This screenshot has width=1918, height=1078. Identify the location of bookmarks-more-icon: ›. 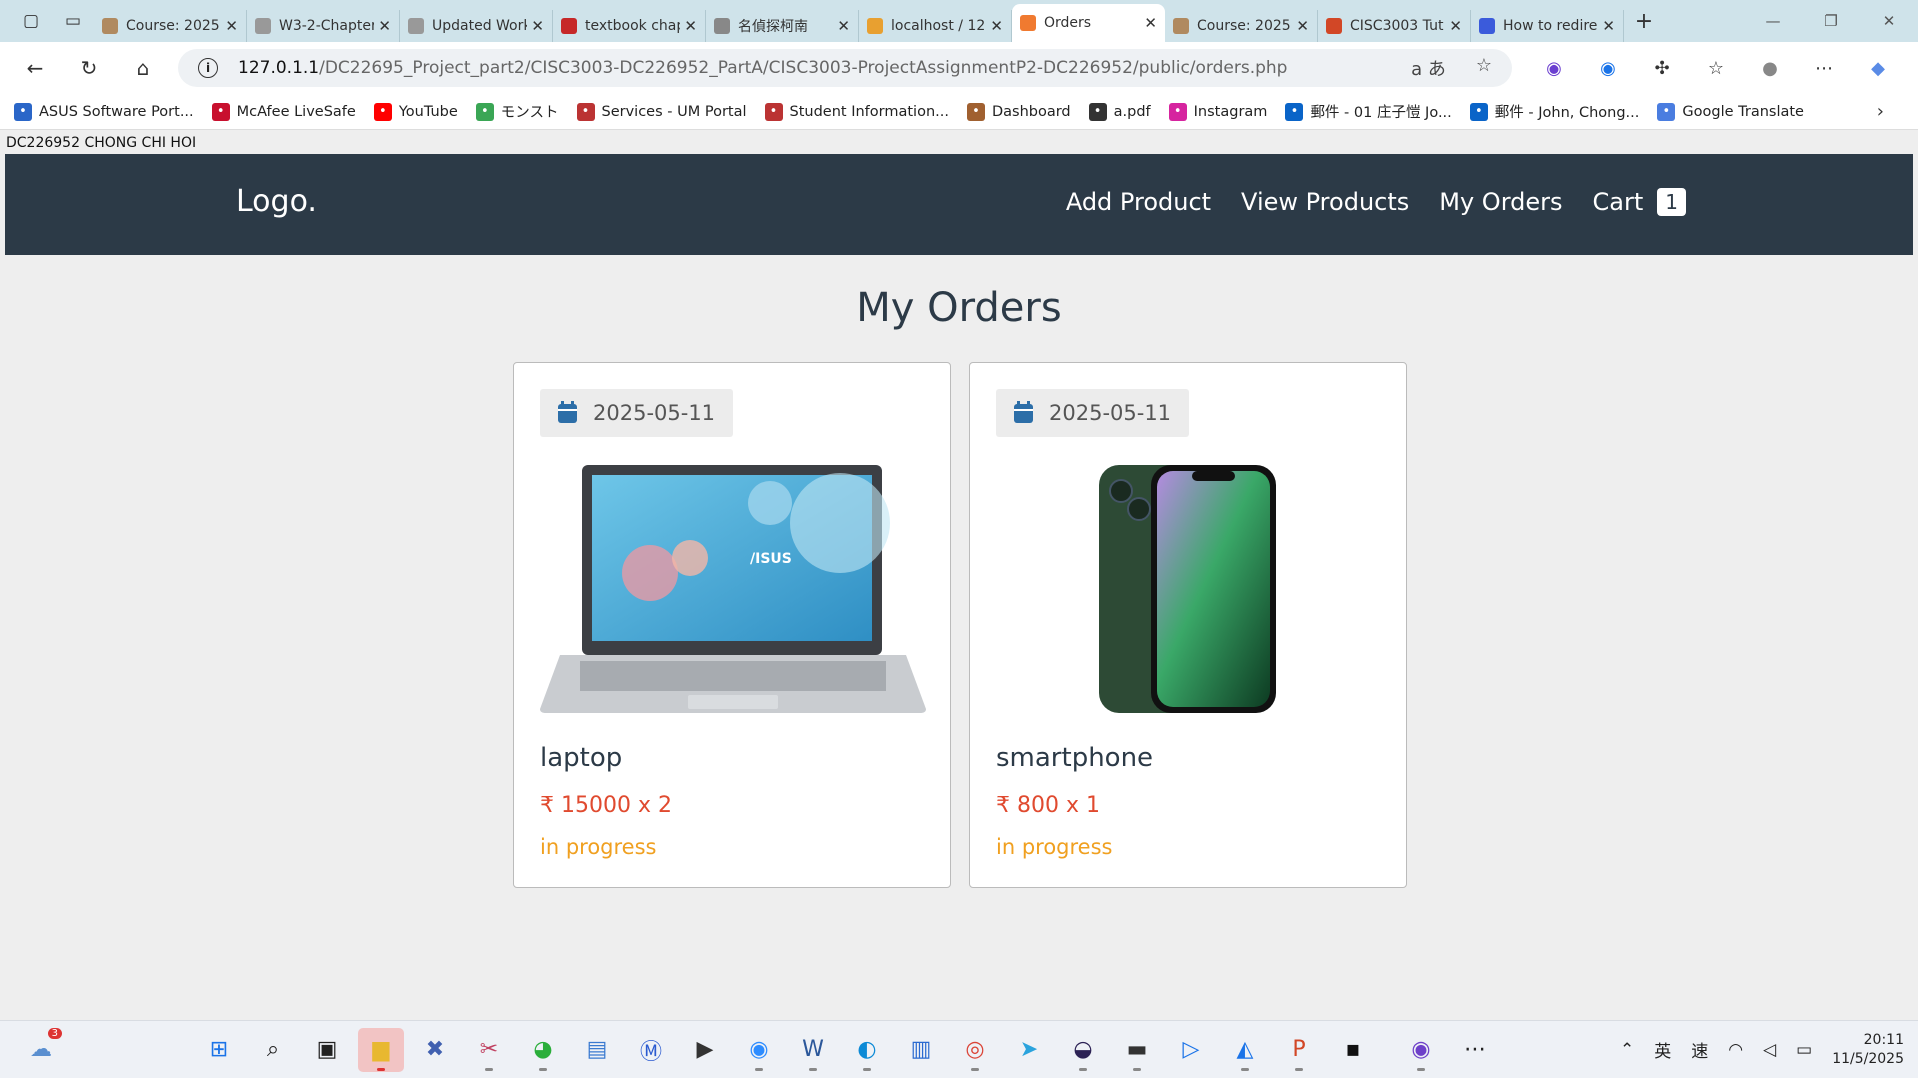
(1880, 111).